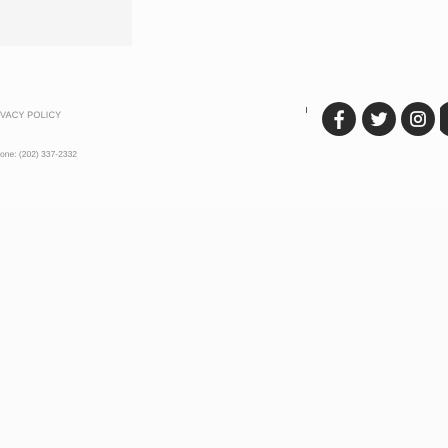  What do you see at coordinates (39, 154) in the screenshot?
I see `phone-number: one: (202) 337-2332` at bounding box center [39, 154].